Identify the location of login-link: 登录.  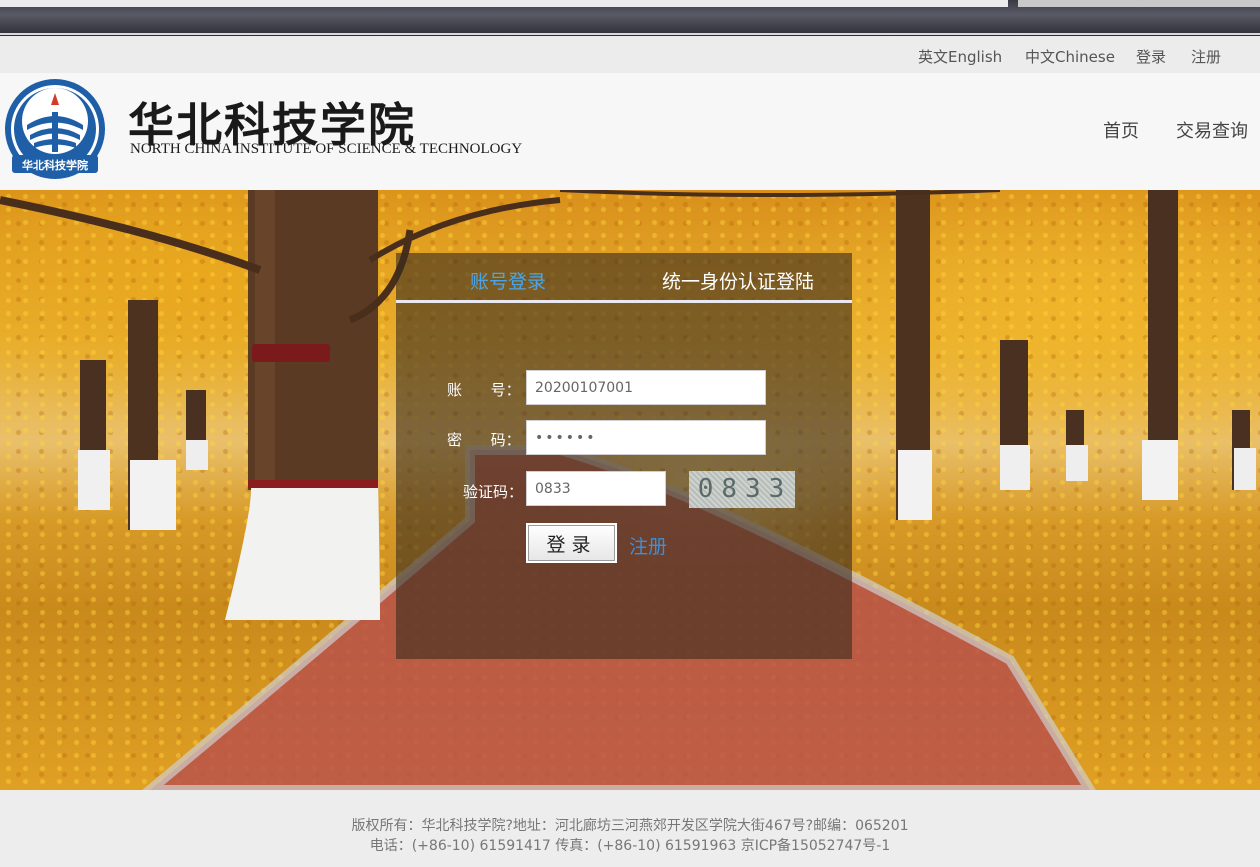
(1151, 56).